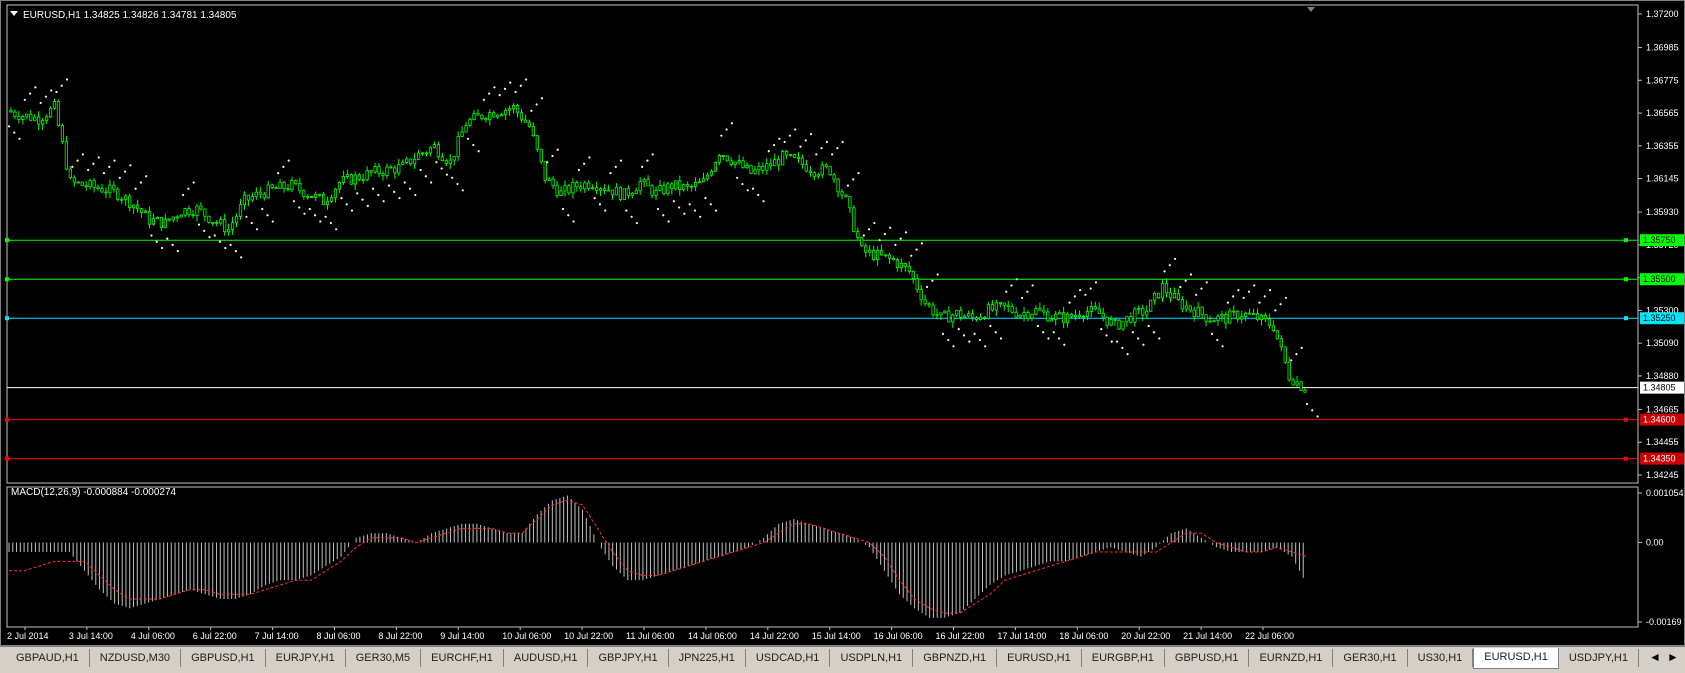  What do you see at coordinates (1598, 658) in the screenshot?
I see `tab-usdjpy-h1: USDJPY,H1` at bounding box center [1598, 658].